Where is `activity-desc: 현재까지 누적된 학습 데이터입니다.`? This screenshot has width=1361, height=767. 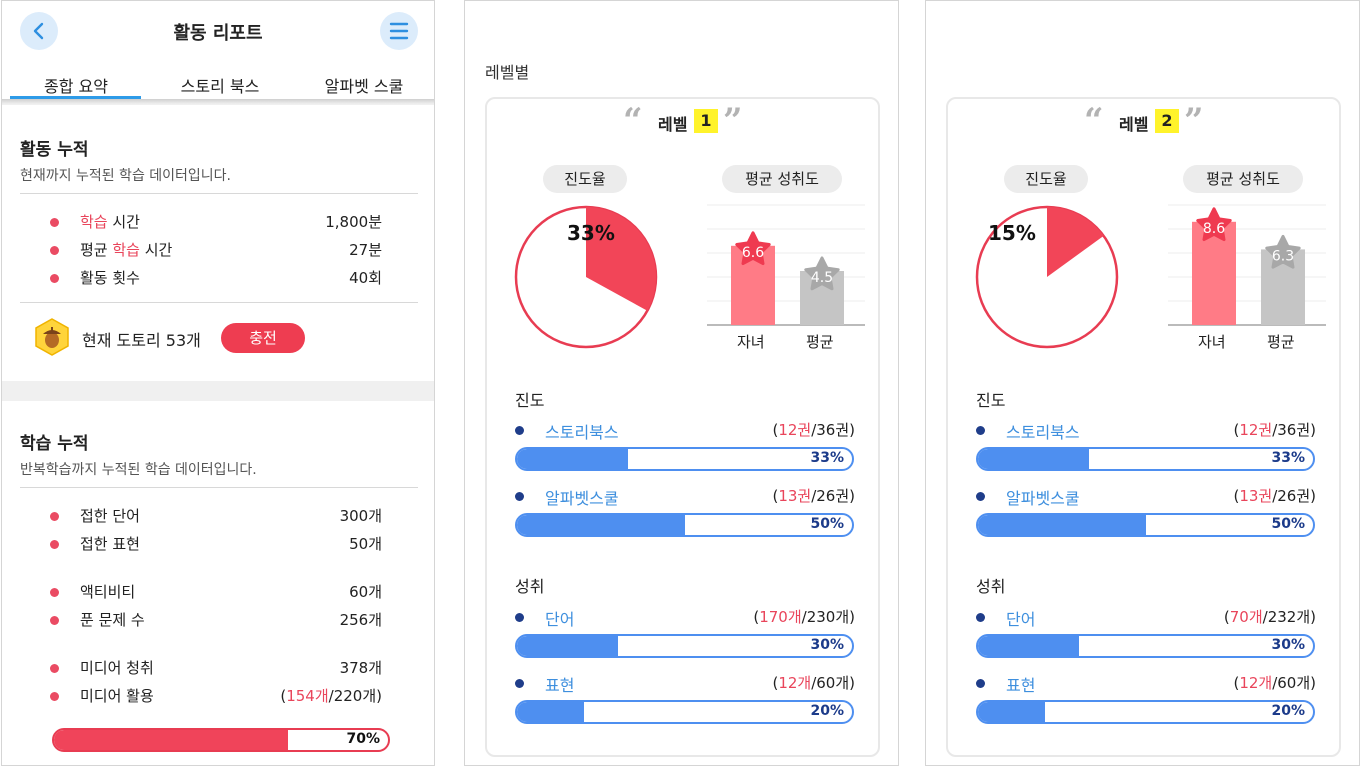 activity-desc: 현재까지 누적된 학습 데이터입니다. is located at coordinates (125, 176).